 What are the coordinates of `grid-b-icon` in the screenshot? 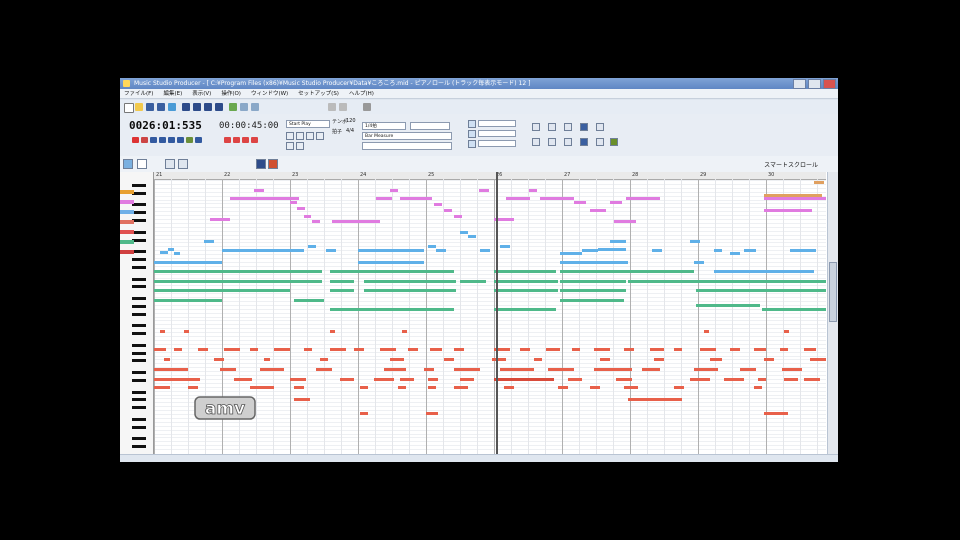 It's located at (300, 136).